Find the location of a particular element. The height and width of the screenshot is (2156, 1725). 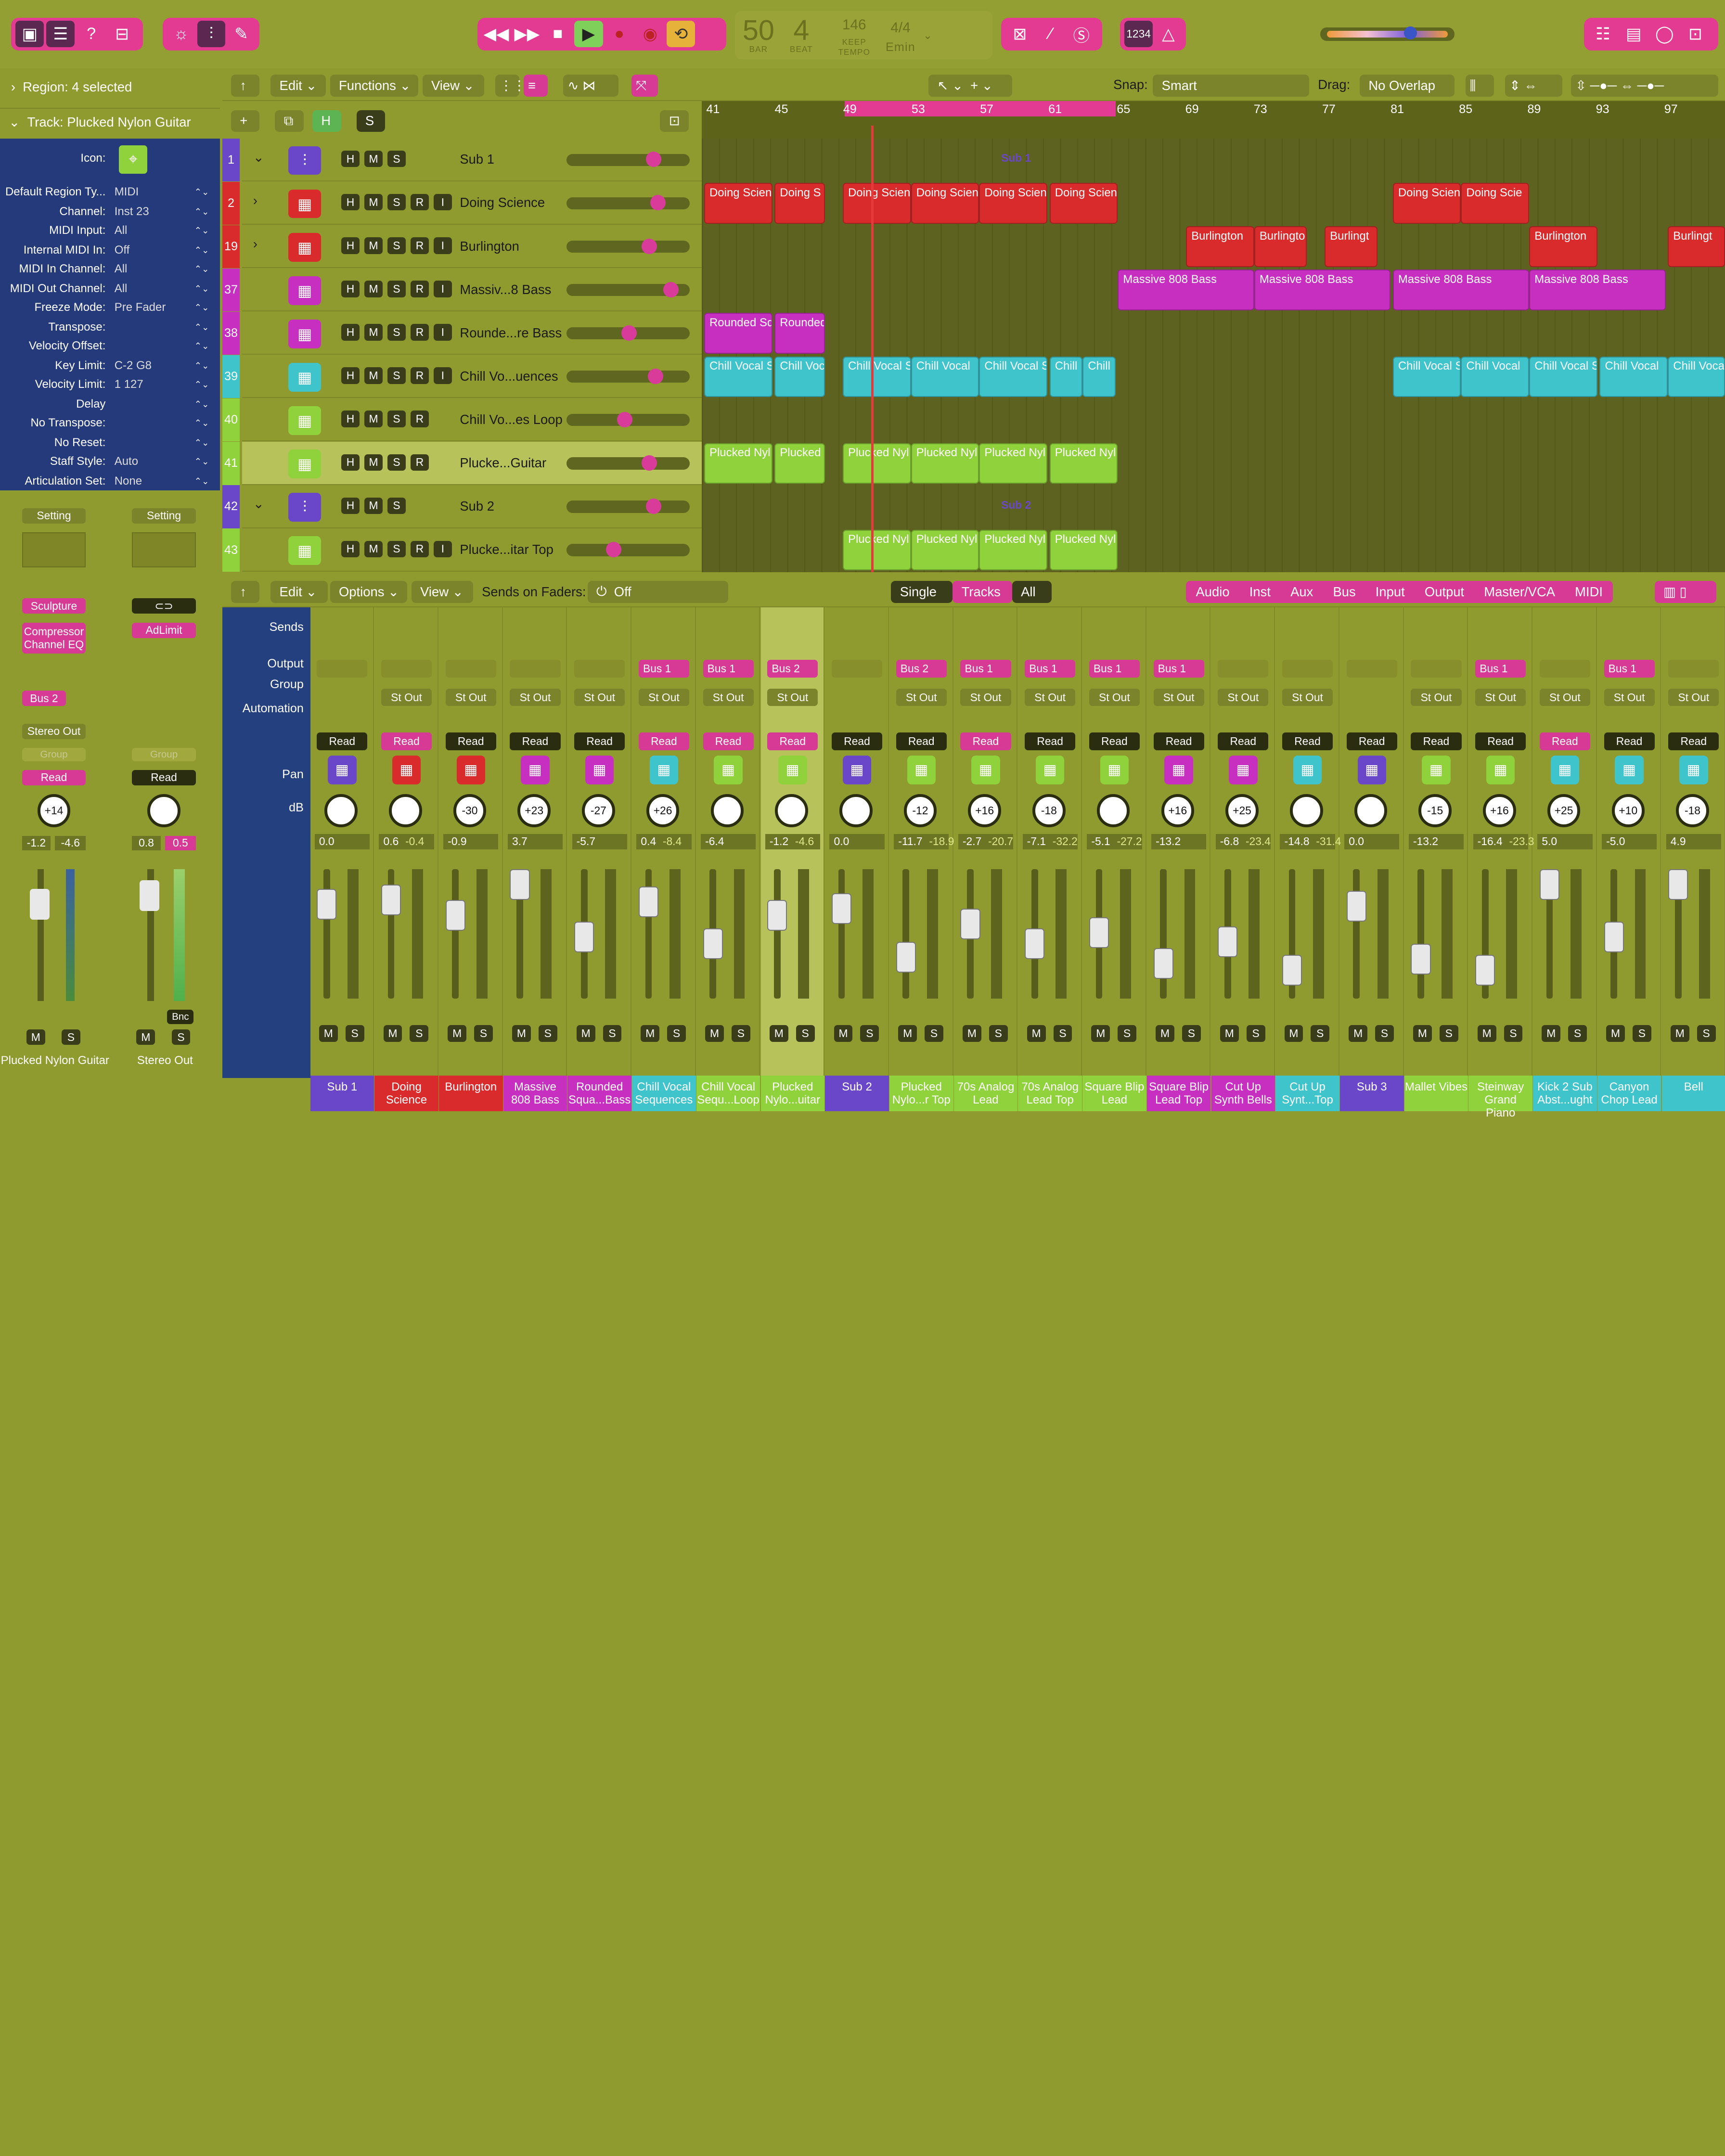

strip1-instrument-slot: Sculpture is located at coordinates (54, 606).